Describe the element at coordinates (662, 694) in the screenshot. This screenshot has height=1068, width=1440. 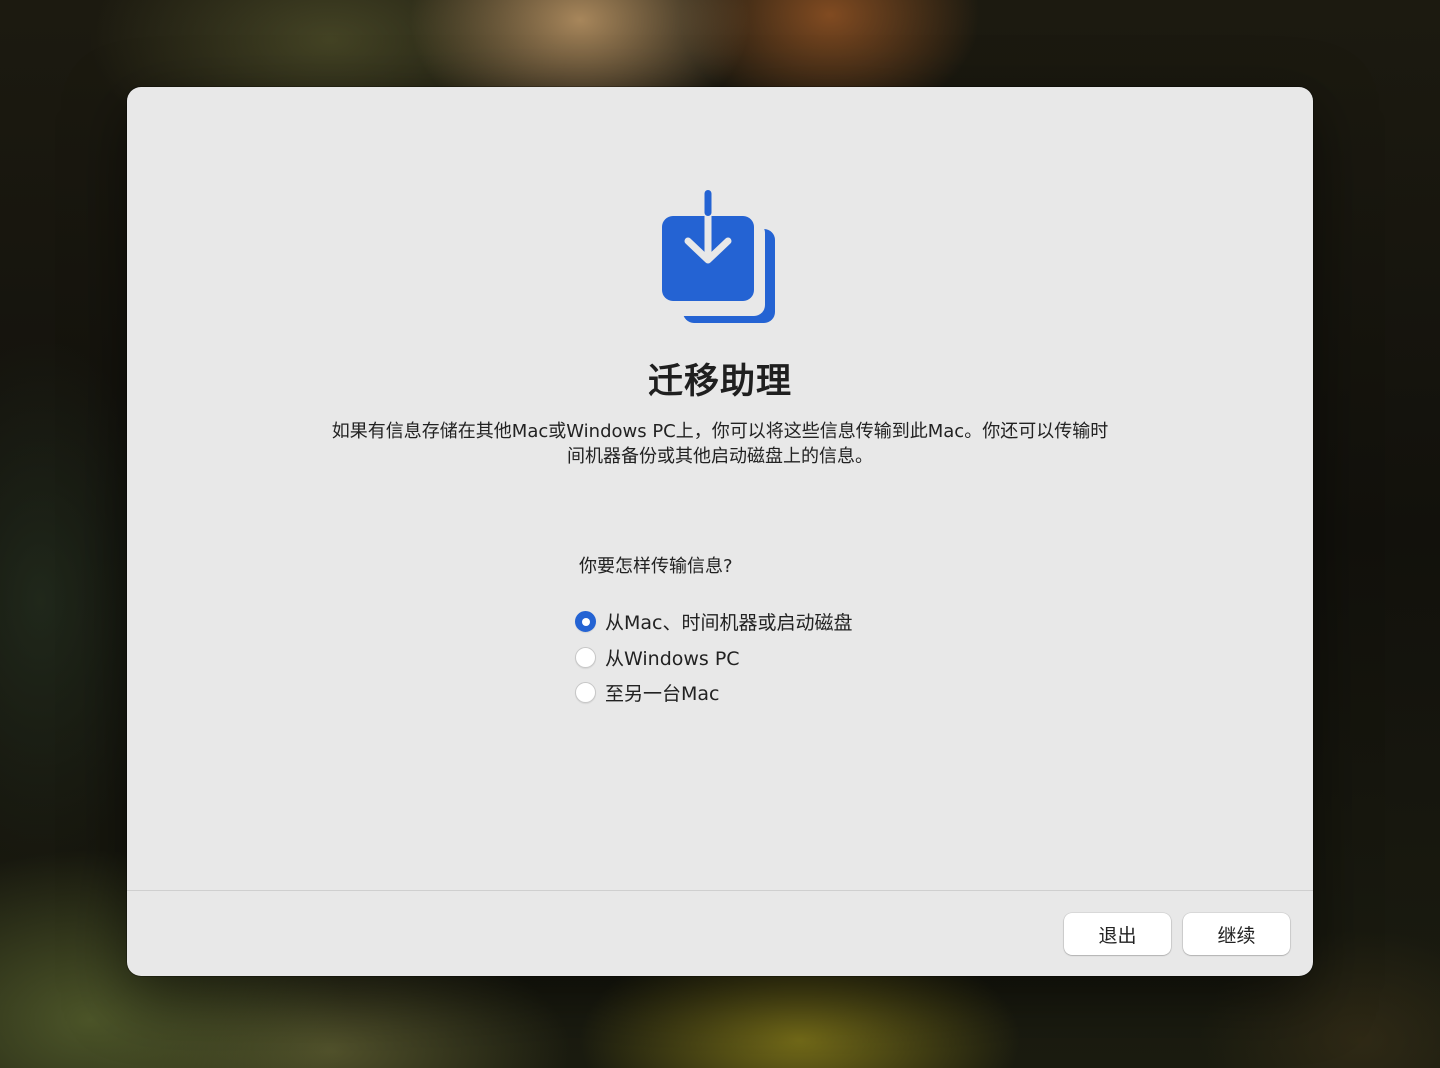
I see `option-label: 至另一台Mac` at that location.